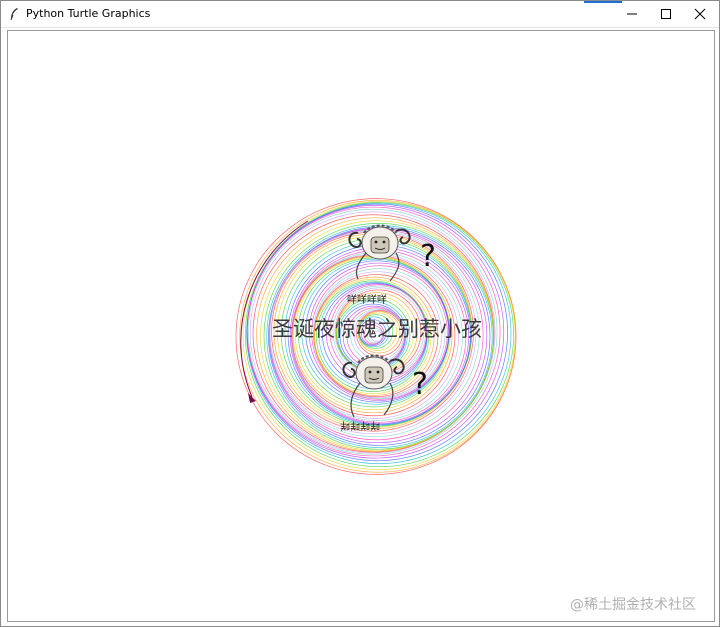  I want to click on window-title: Python Turtle Graphics, so click(88, 13).